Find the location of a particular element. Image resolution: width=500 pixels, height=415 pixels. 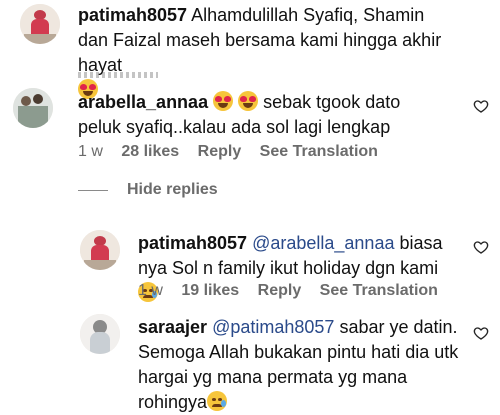

reply-time: 1 w is located at coordinates (150, 290).